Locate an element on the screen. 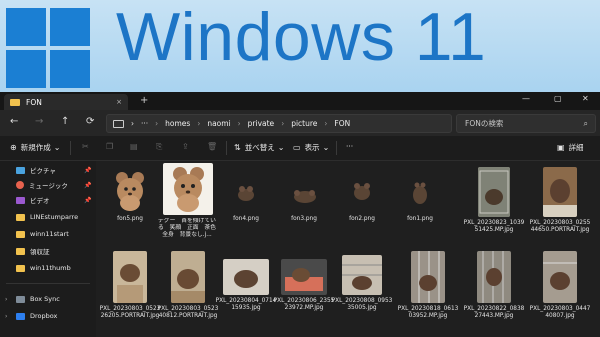  share-button: ⇪ is located at coordinates (187, 146).